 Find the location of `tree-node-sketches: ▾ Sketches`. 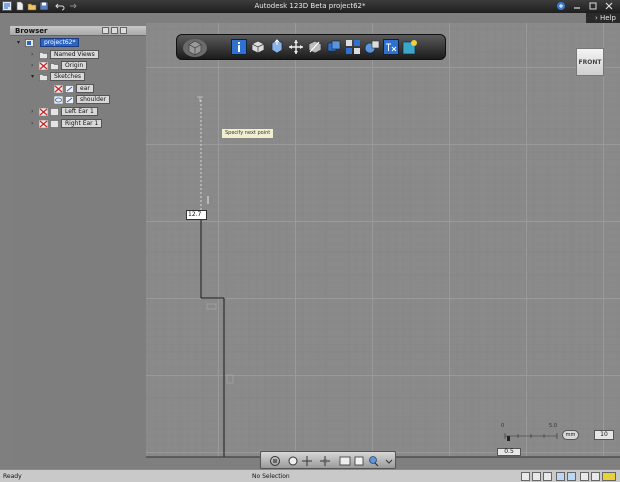

tree-node-sketches: ▾ Sketches is located at coordinates (78, 76).